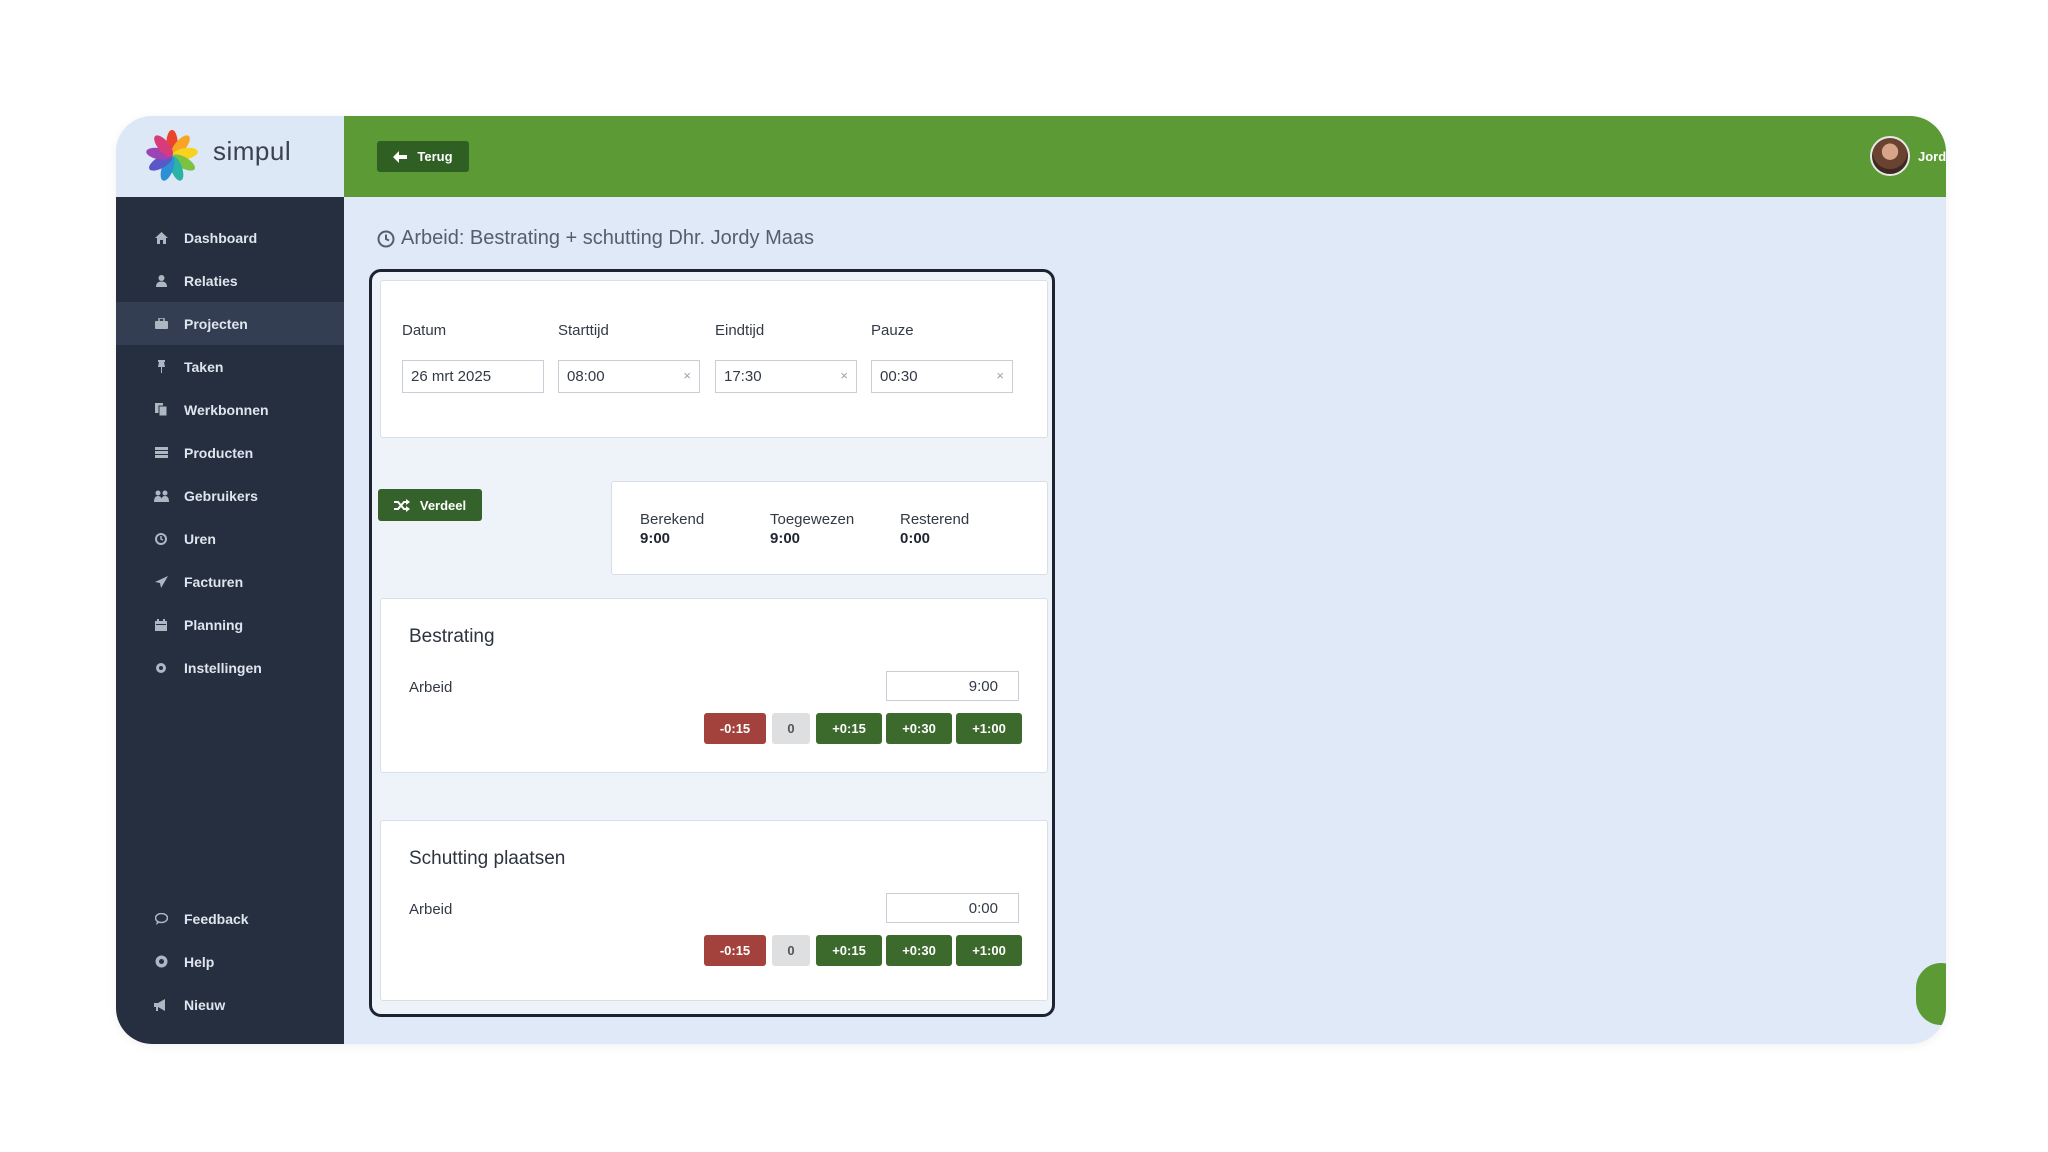 The width and height of the screenshot is (2048, 1152). I want to click on shuffle-icon, so click(401, 505).